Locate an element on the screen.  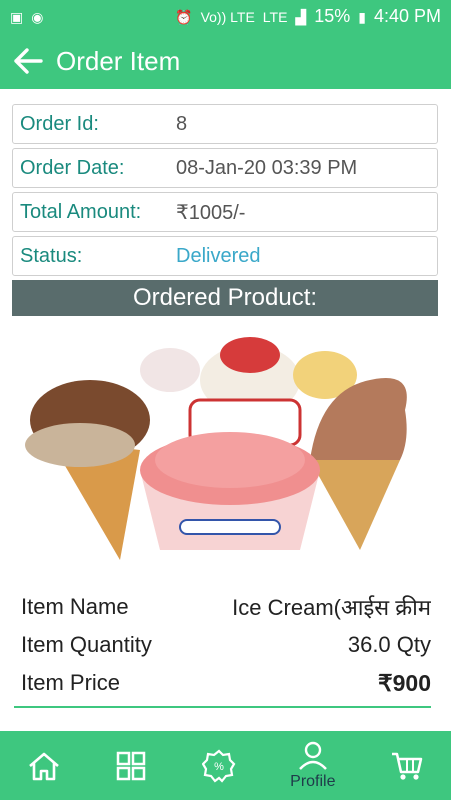
battery-percent: 15% is located at coordinates (332, 16).